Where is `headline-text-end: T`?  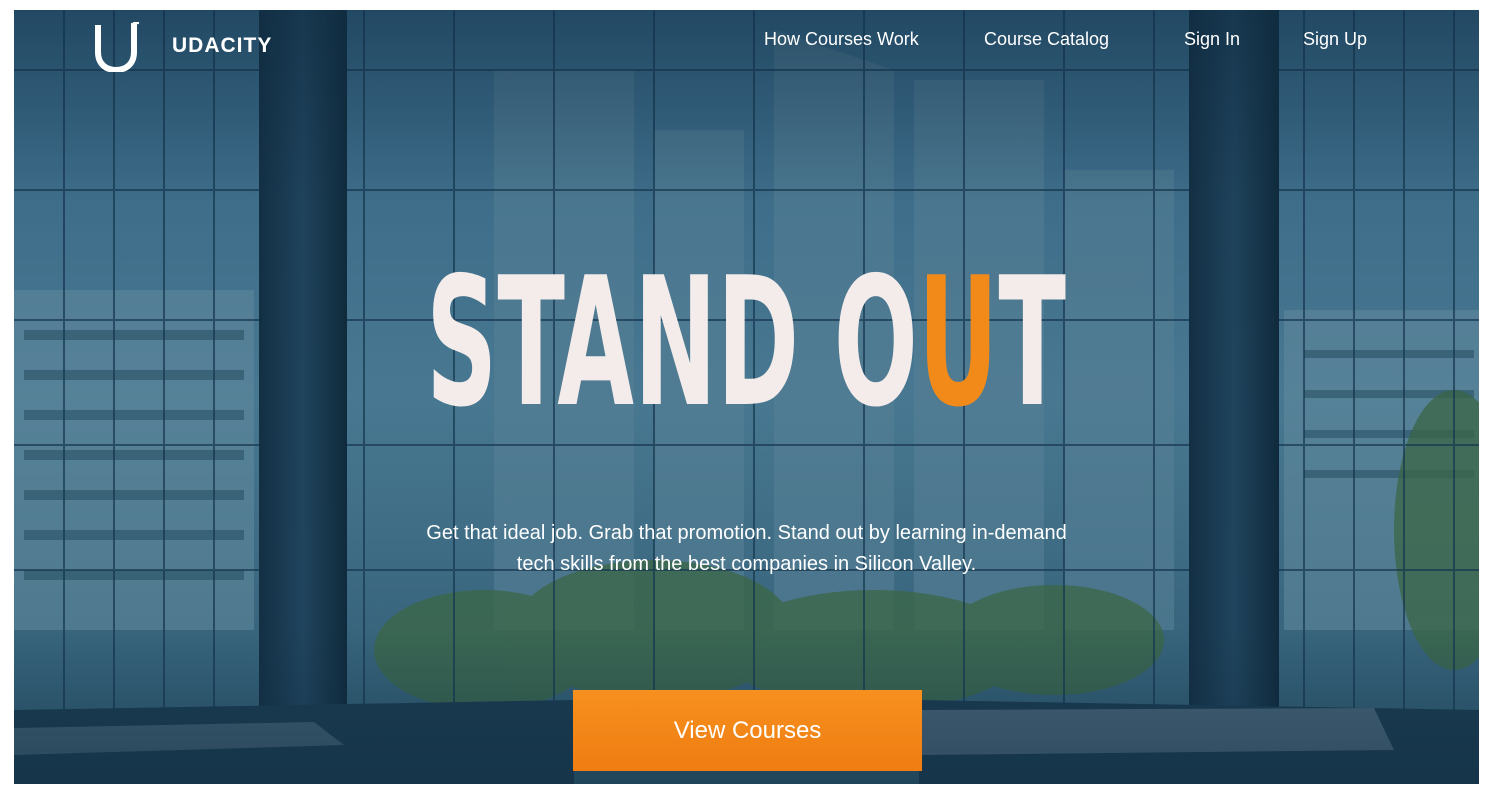
headline-text-end: T is located at coordinates (1032, 331).